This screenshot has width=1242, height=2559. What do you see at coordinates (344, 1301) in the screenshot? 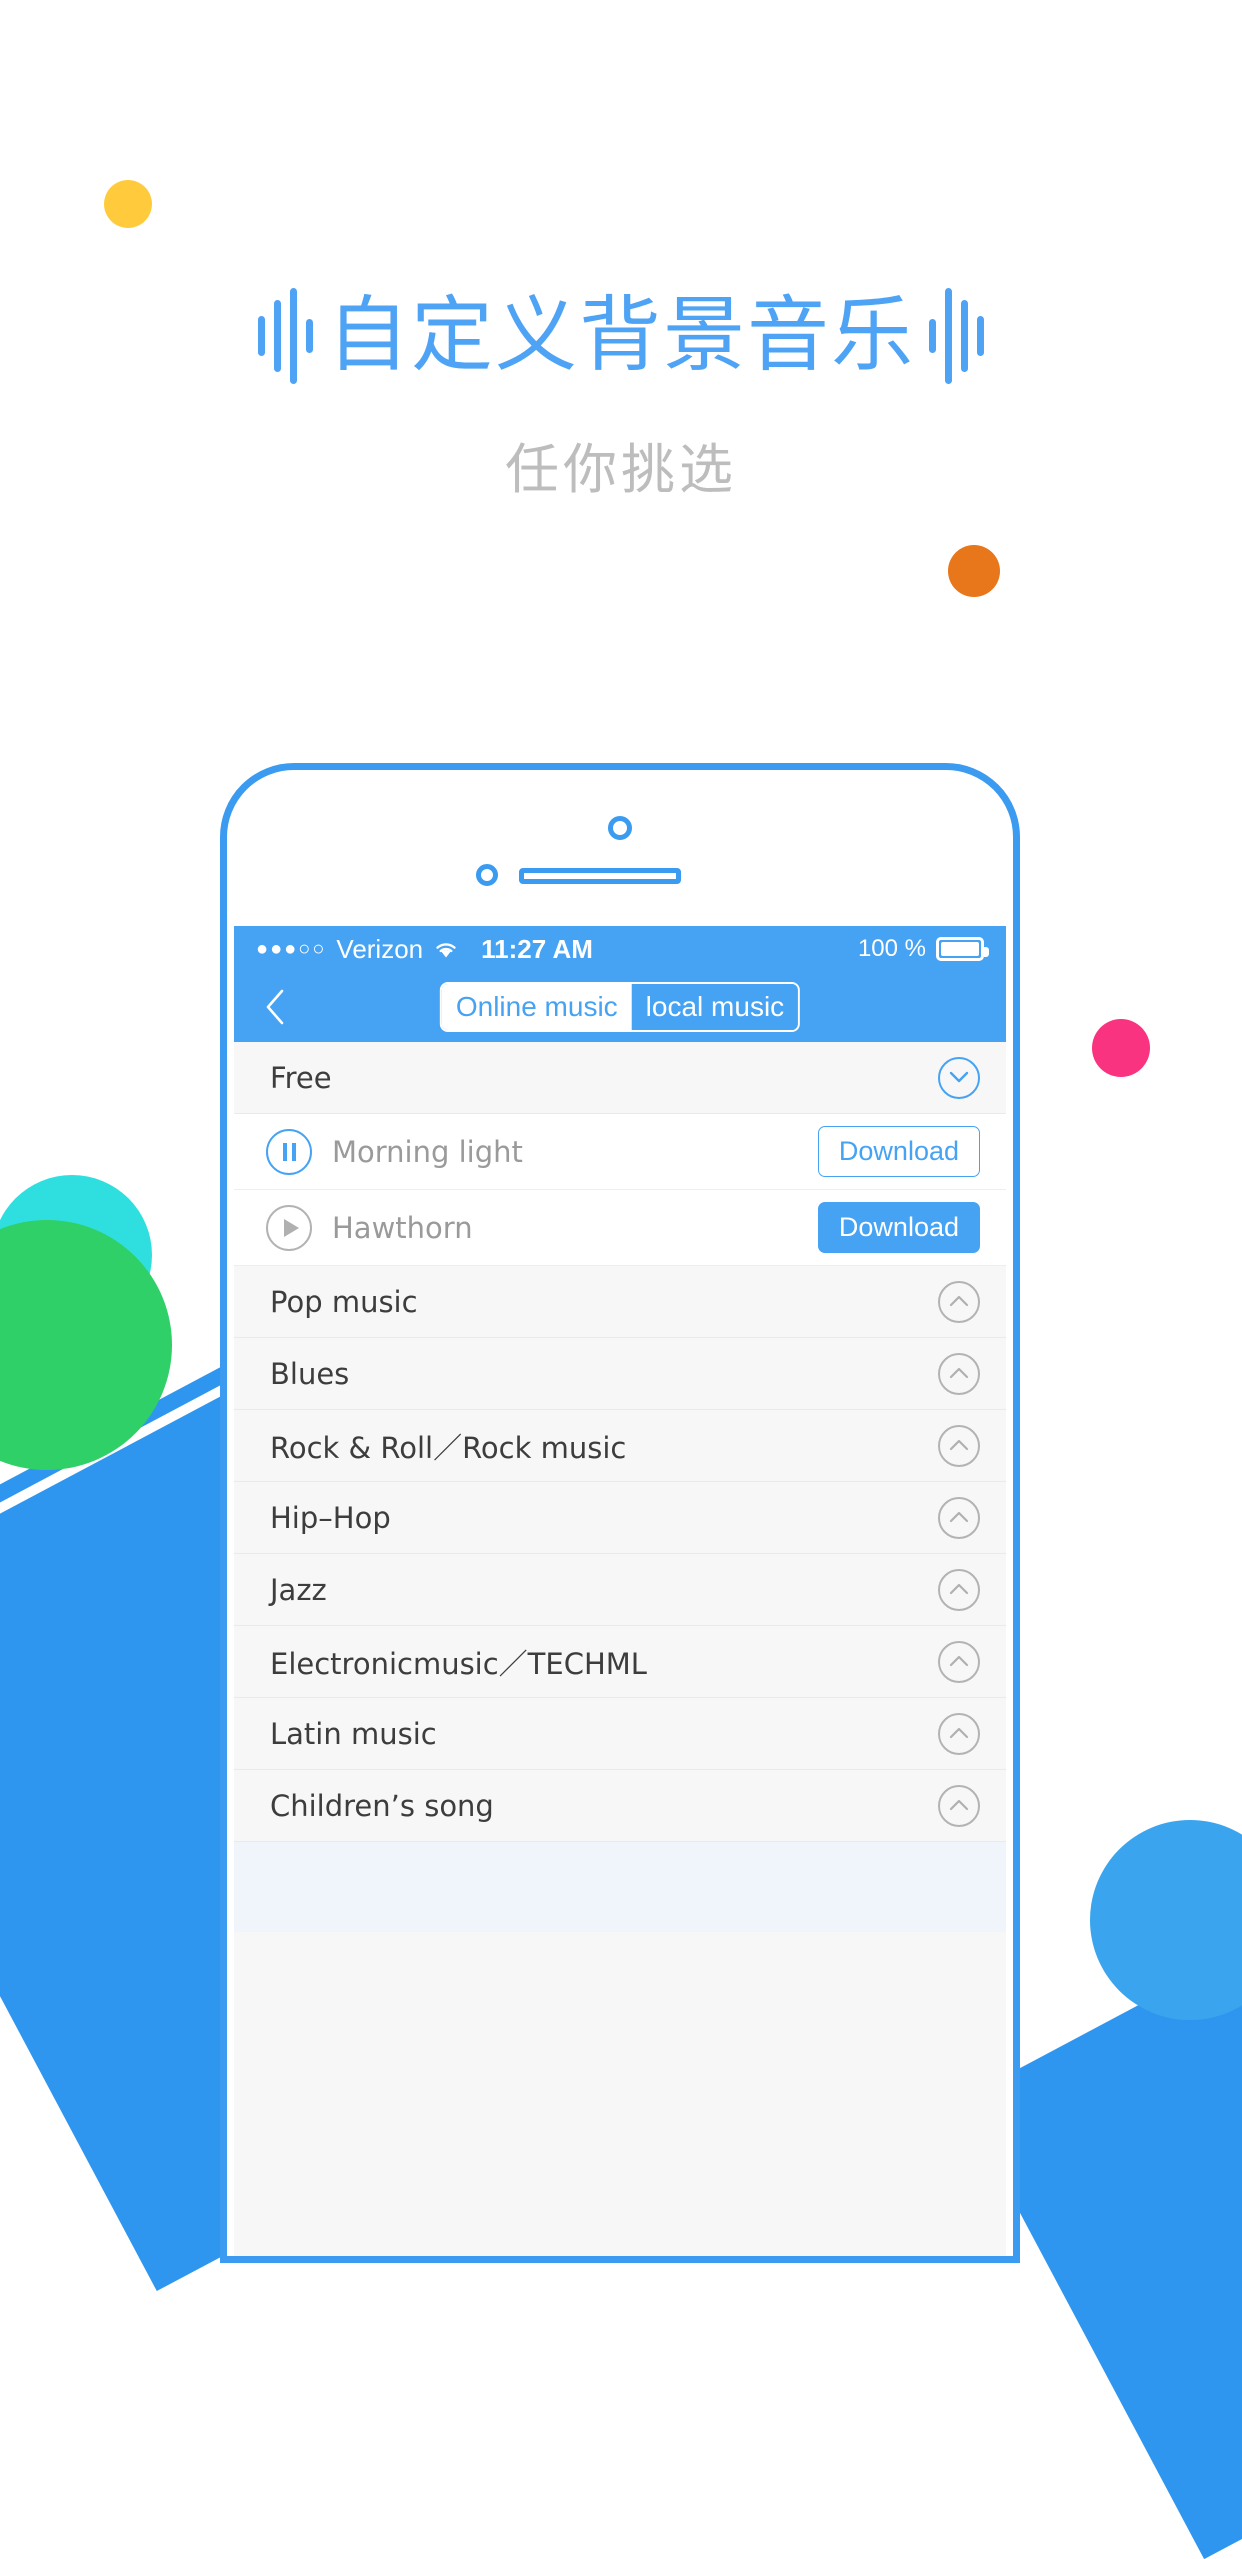
I see `genre-label: Pop music` at bounding box center [344, 1301].